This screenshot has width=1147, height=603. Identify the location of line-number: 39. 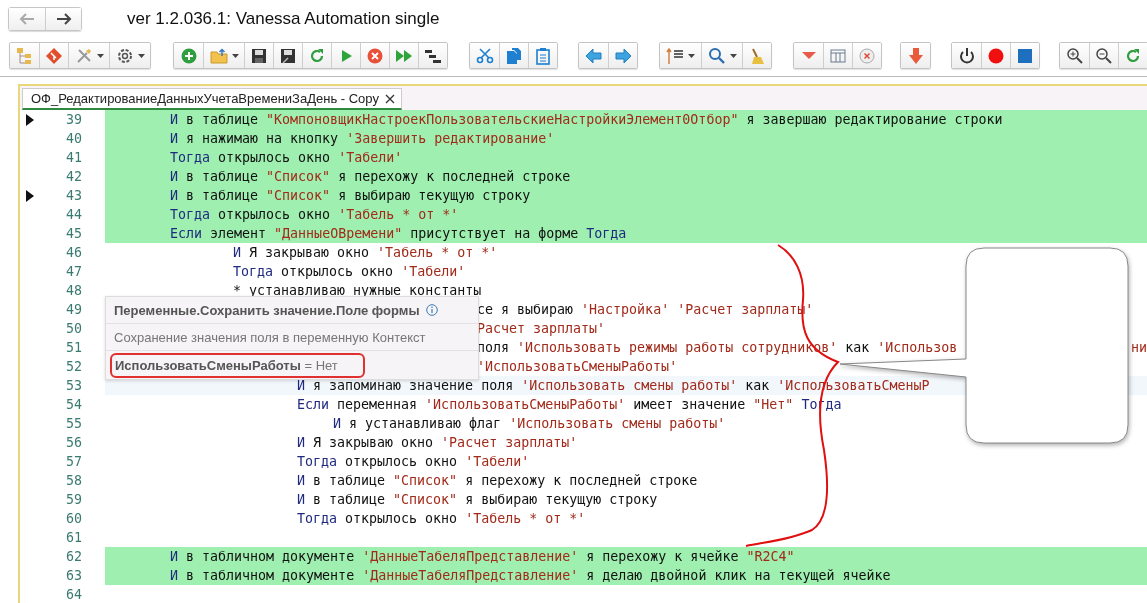
(73, 119).